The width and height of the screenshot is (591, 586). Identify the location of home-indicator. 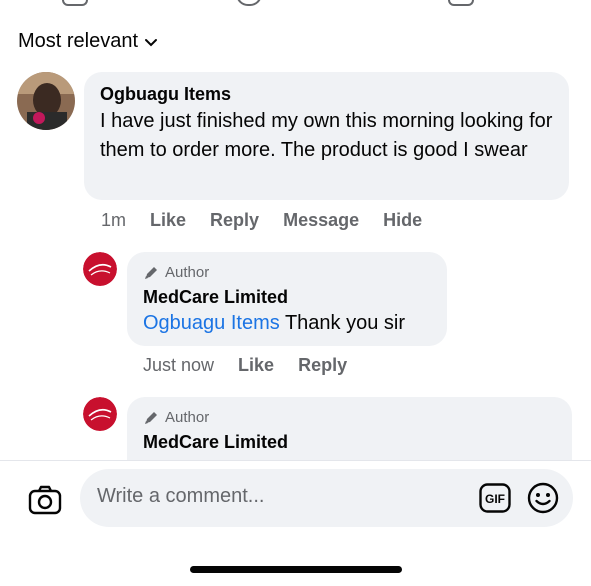
(296, 569).